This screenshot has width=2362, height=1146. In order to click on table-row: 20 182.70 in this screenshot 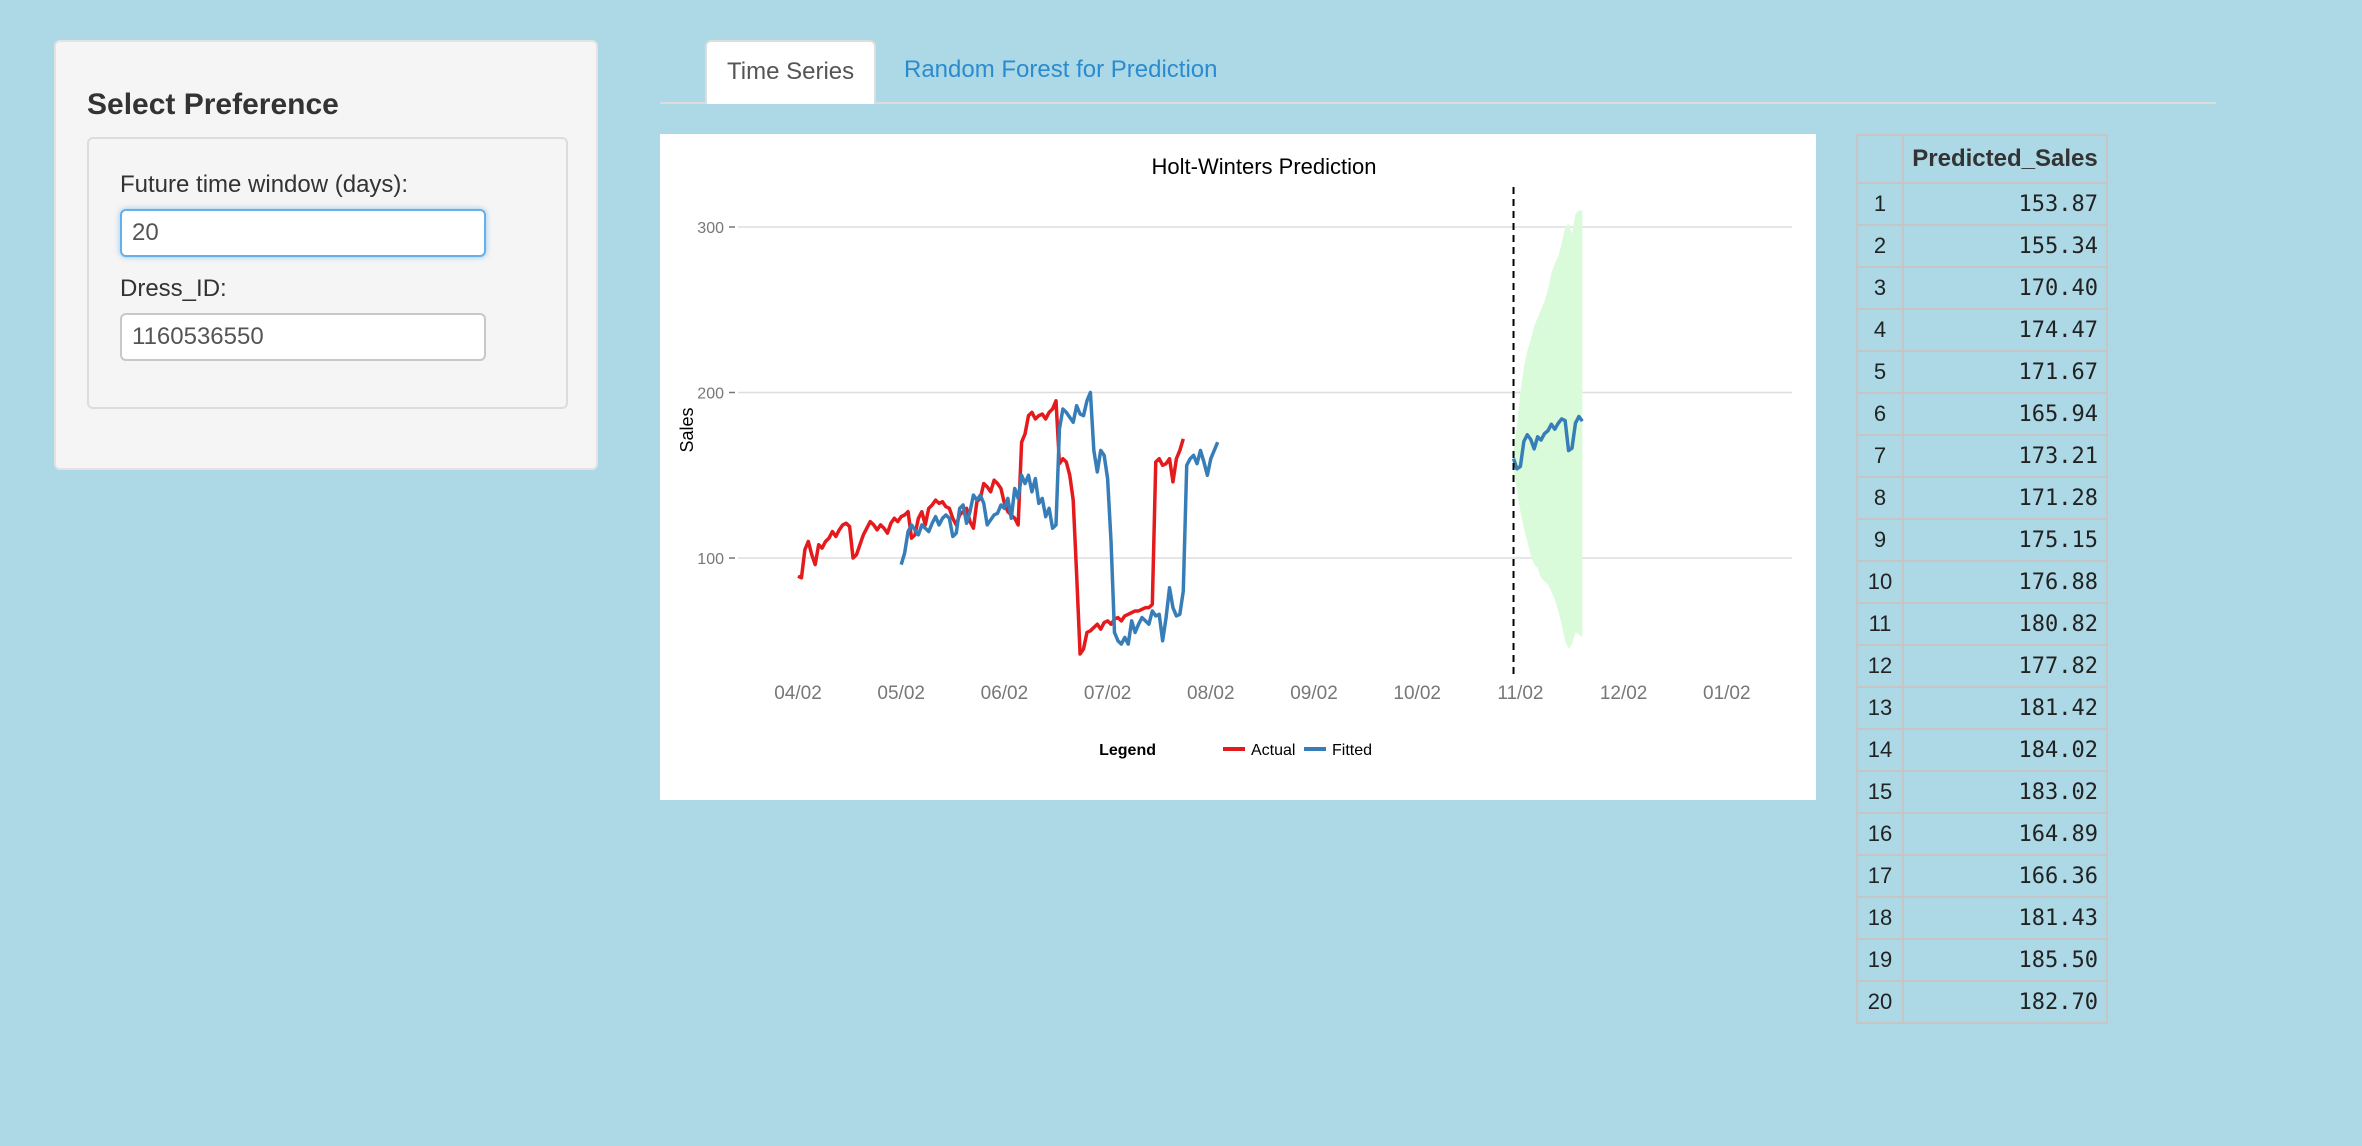, I will do `click(1982, 1002)`.